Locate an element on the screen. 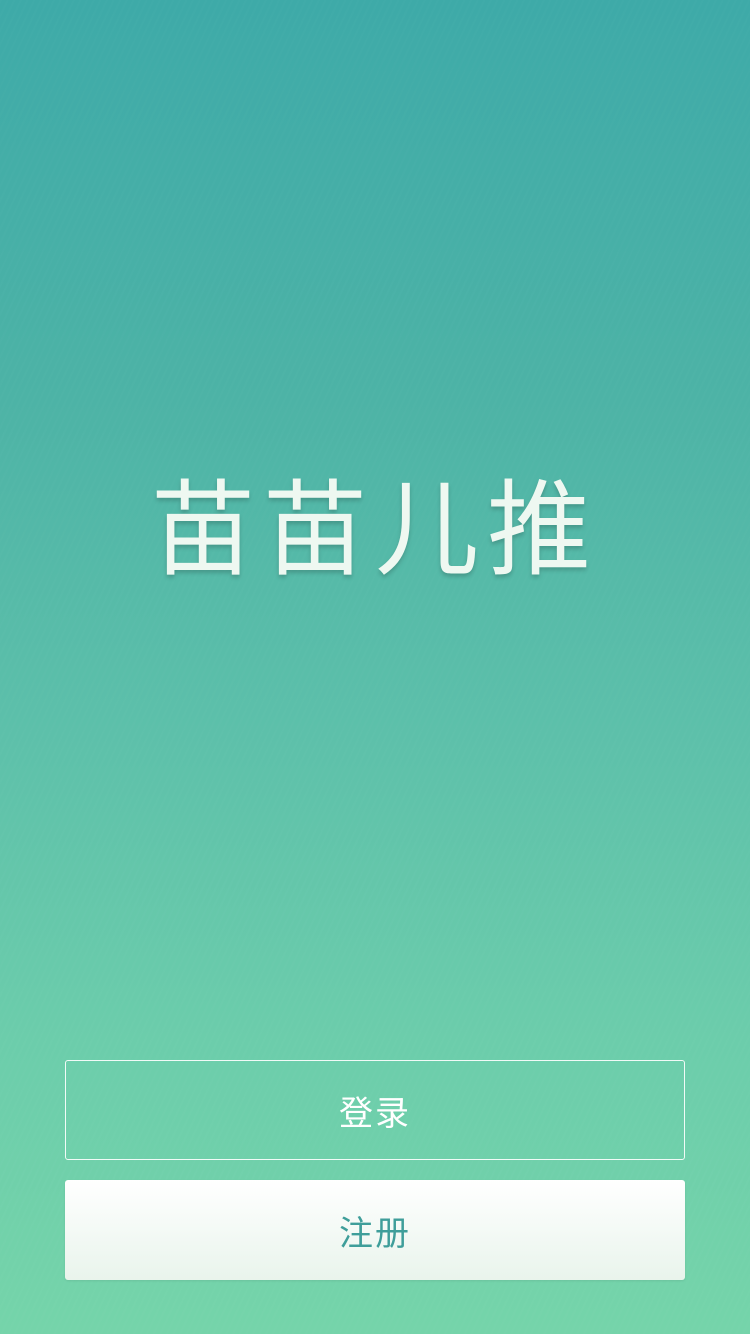  register-button: 注册 is located at coordinates (375, 1230).